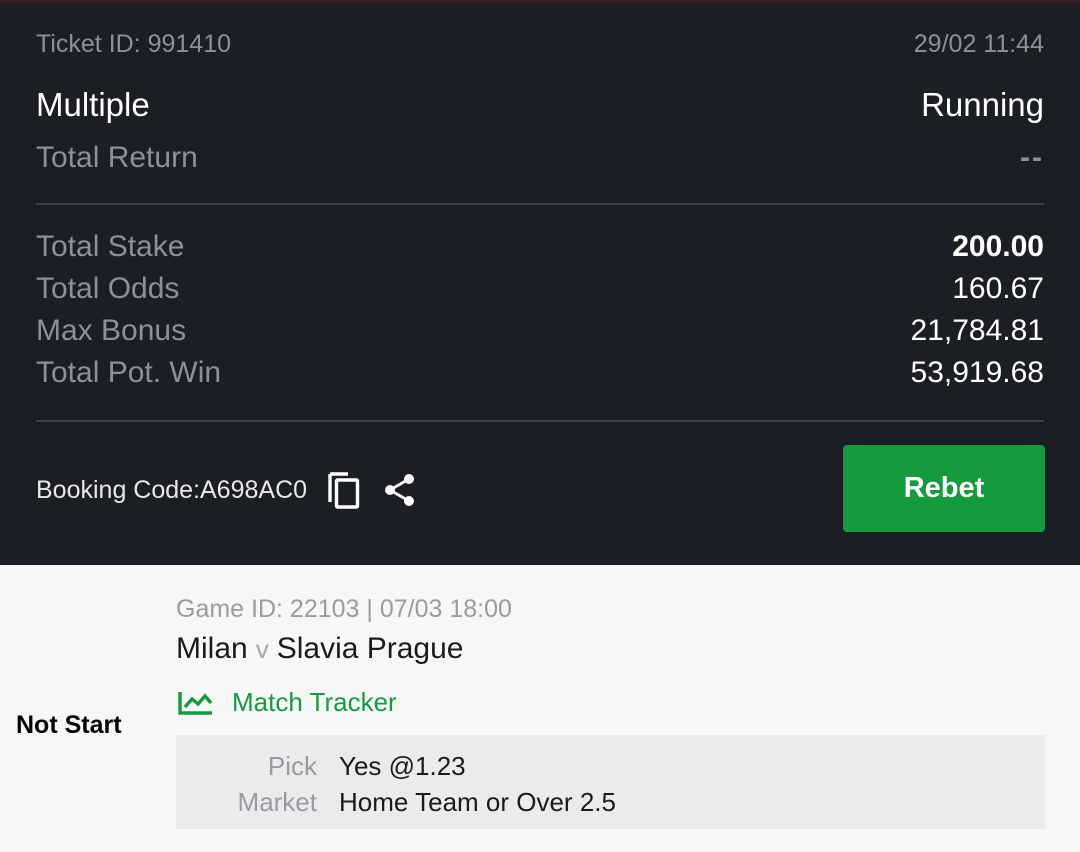 Image resolution: width=1080 pixels, height=852 pixels. Describe the element at coordinates (172, 489) in the screenshot. I see `booking-code: Booking Code:A698AC0` at that location.